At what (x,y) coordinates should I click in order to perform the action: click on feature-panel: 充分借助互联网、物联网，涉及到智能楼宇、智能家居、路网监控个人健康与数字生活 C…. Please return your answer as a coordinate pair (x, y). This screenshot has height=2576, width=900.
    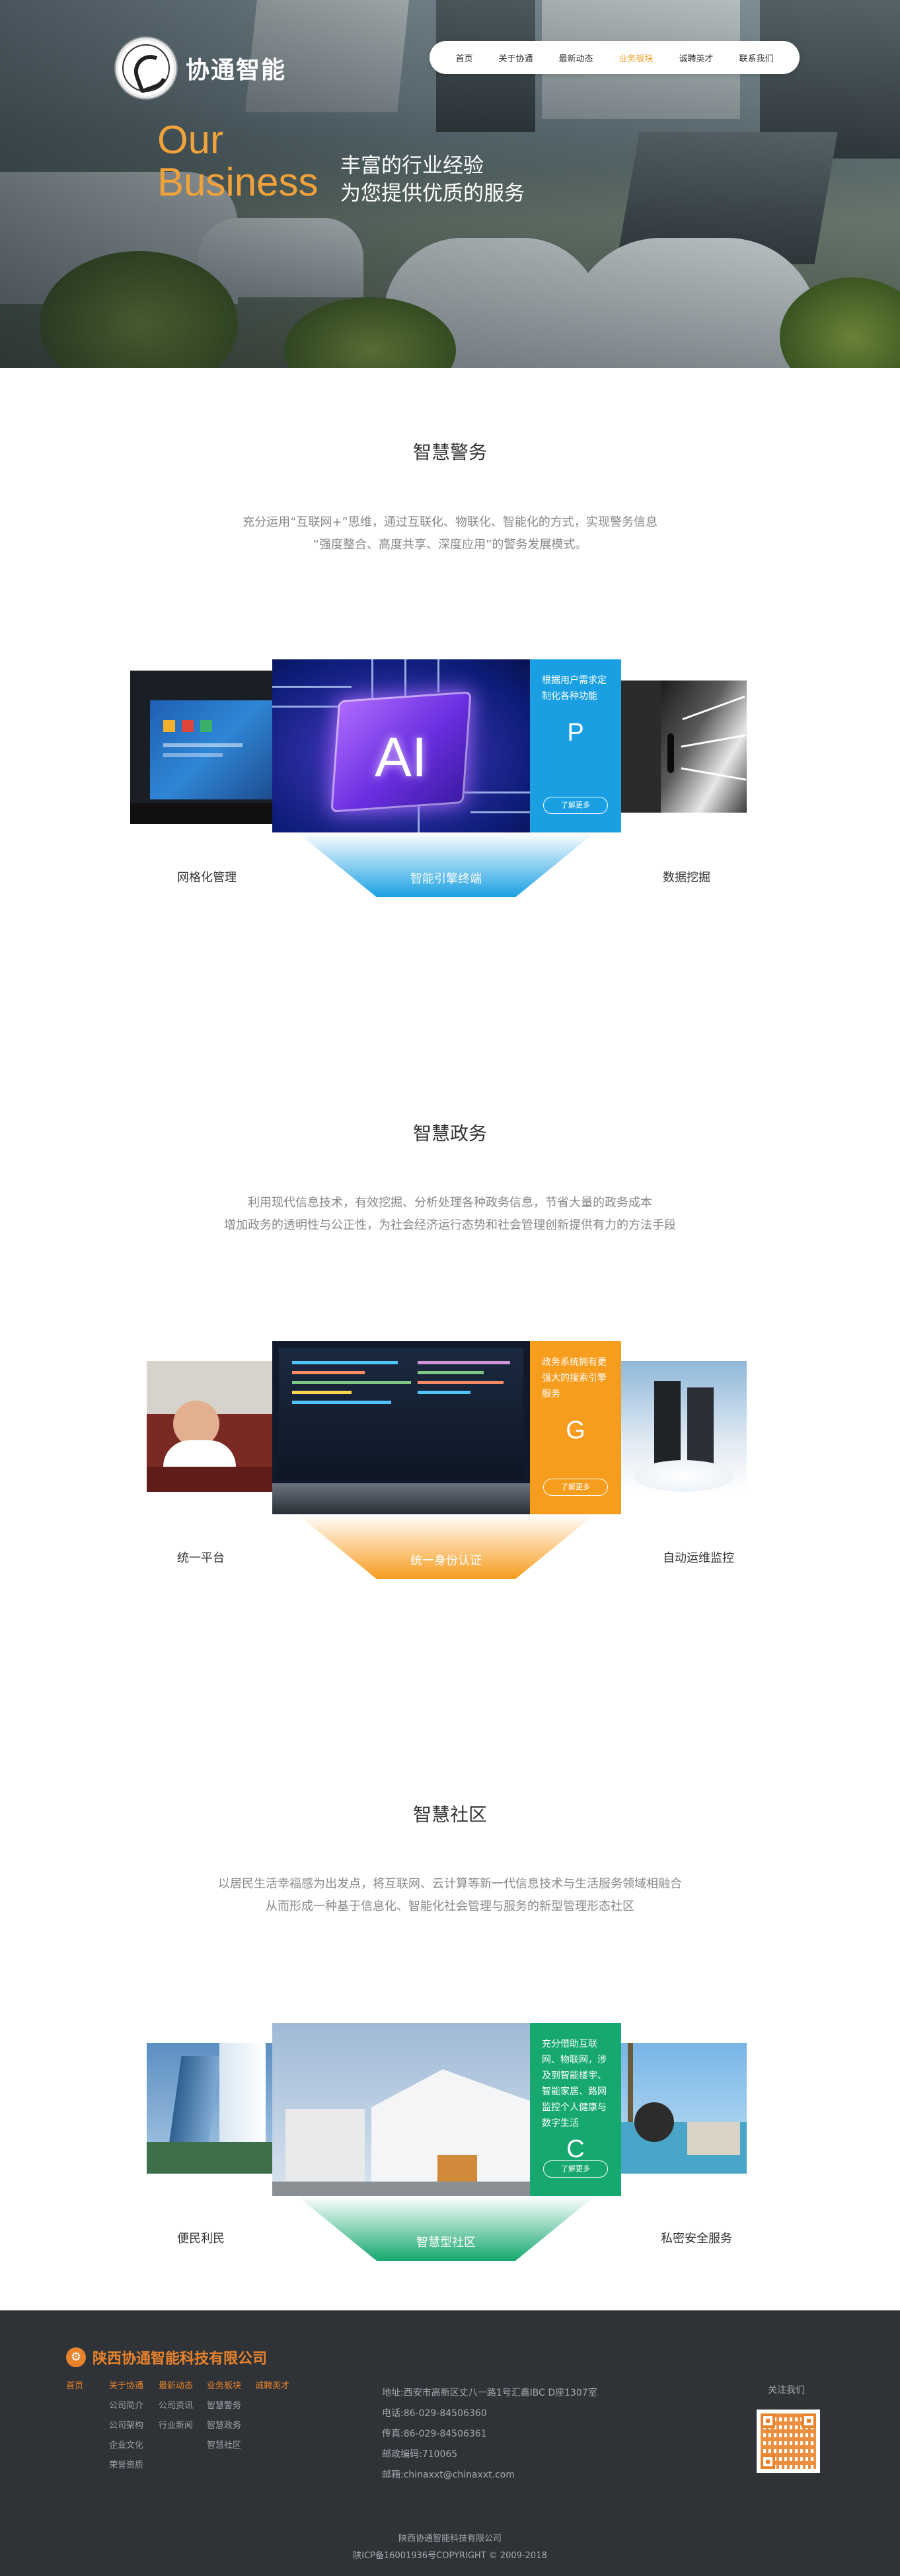
    Looking at the image, I should click on (576, 2109).